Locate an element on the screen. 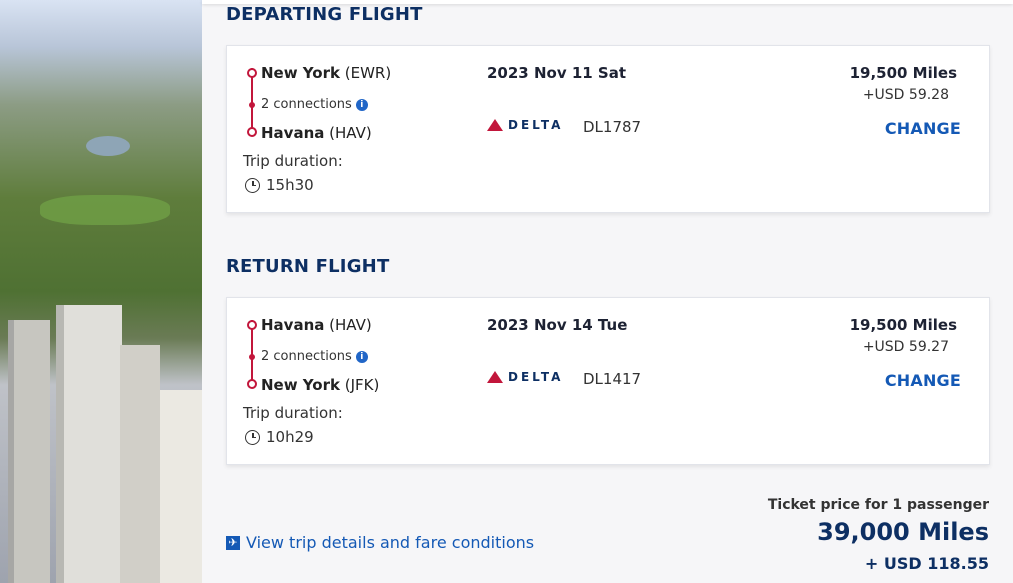 This screenshot has width=1013, height=583. flight-date: 2023 Nov 14 Tue is located at coordinates (557, 325).